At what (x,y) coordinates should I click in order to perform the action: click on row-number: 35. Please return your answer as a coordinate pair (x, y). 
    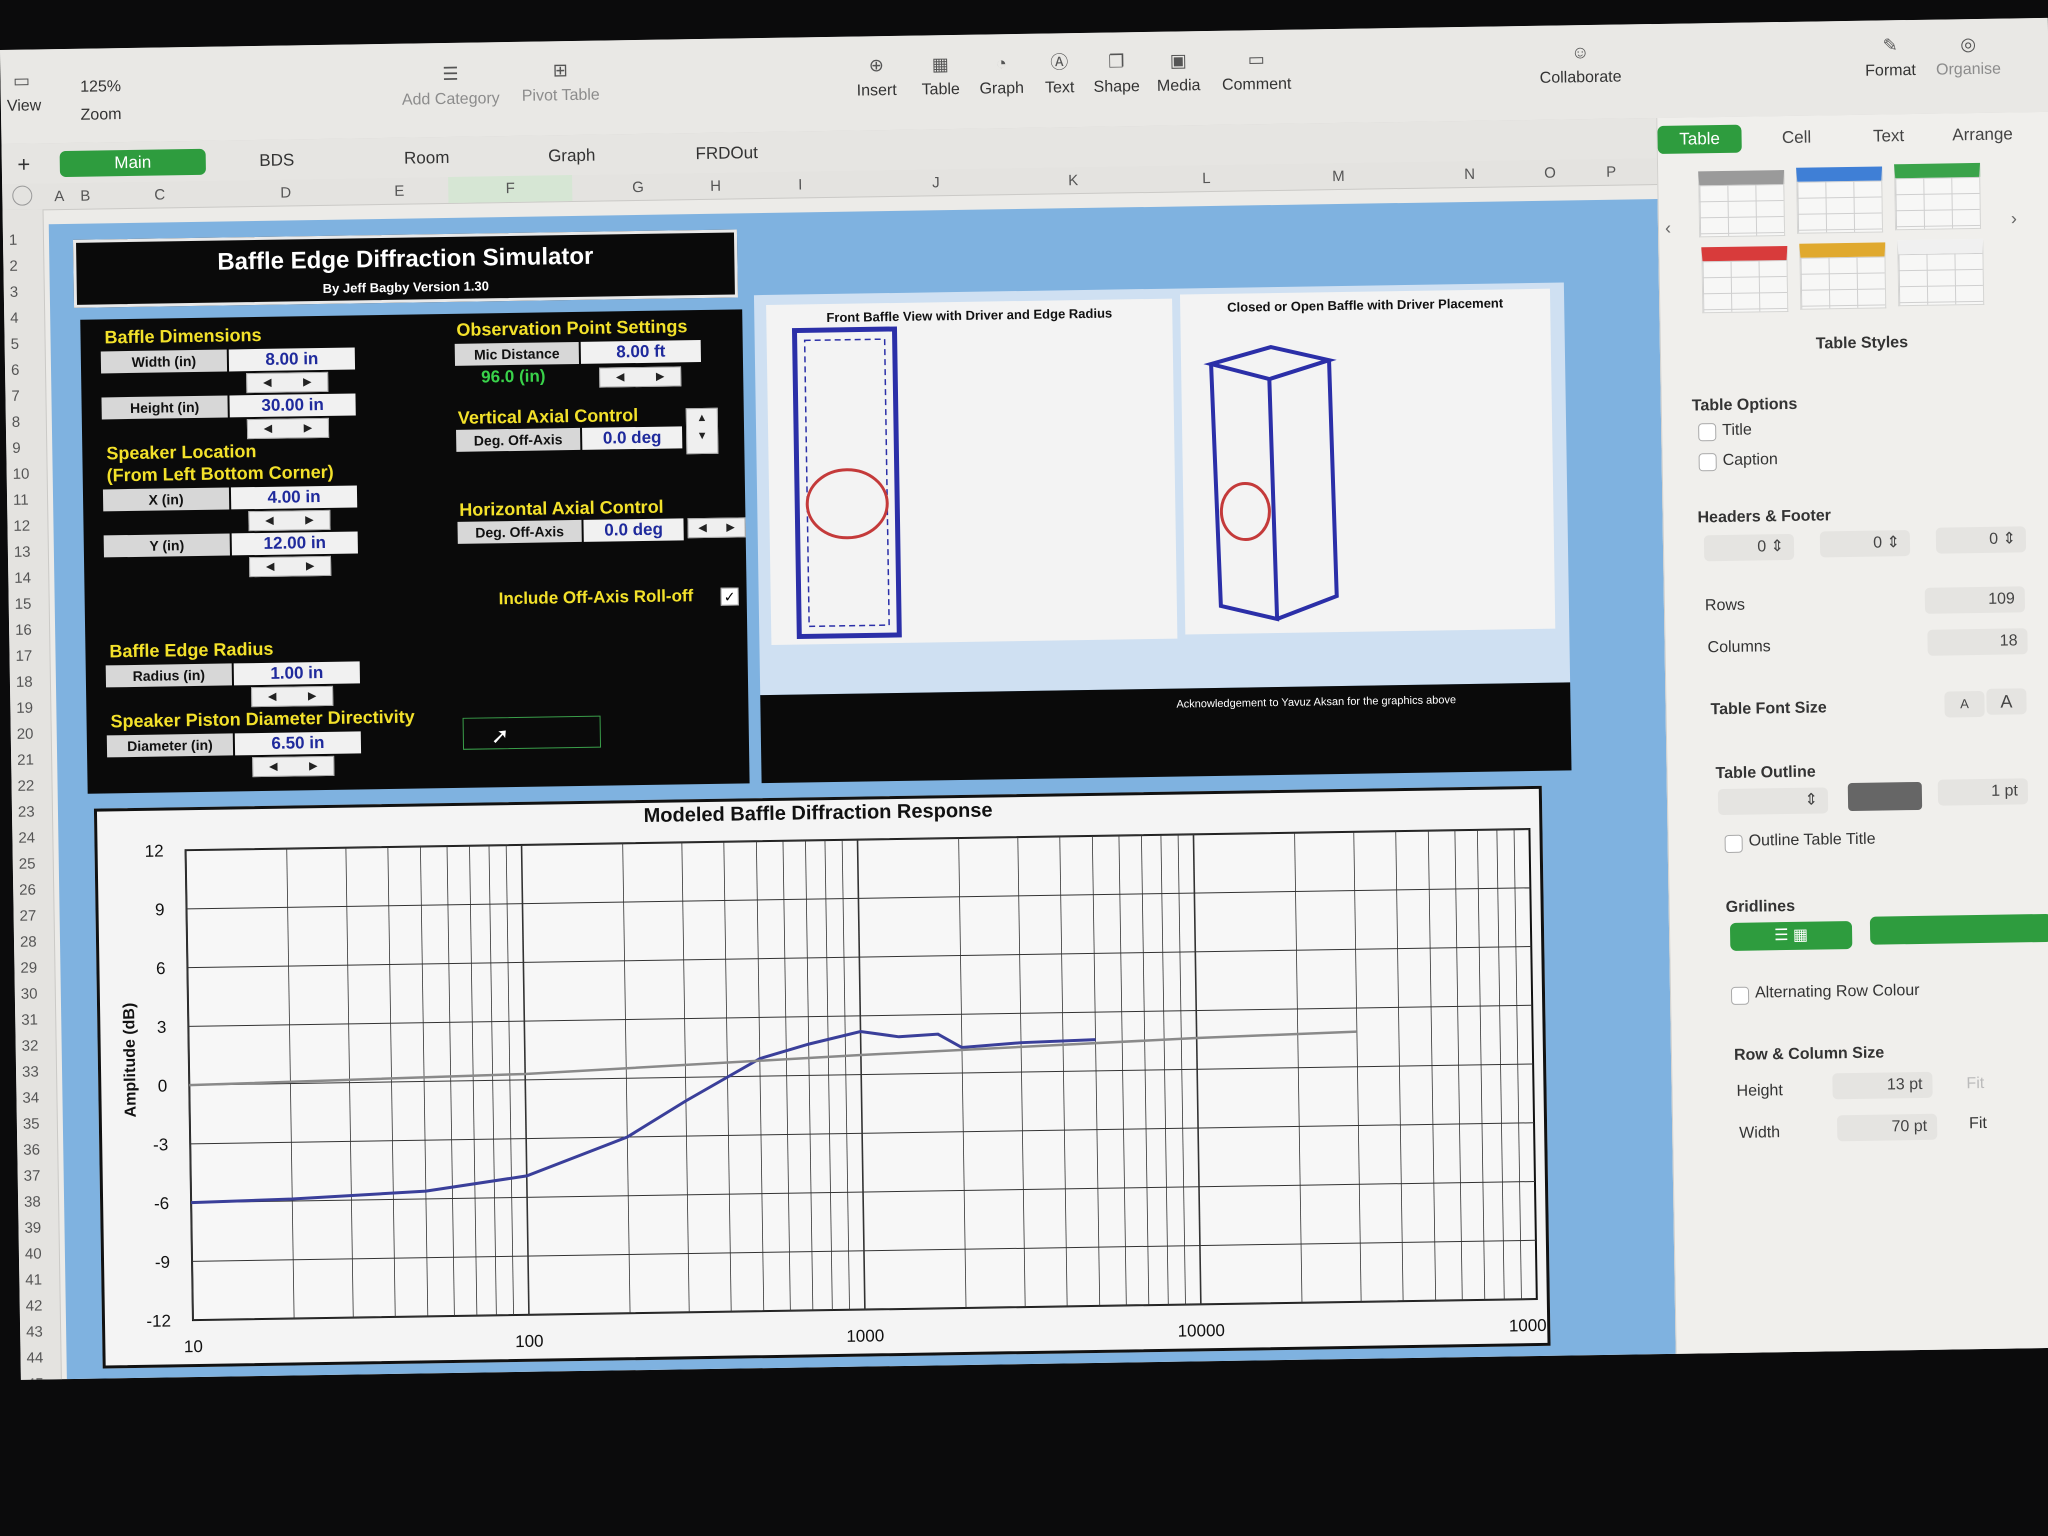
    Looking at the image, I should click on (31, 1124).